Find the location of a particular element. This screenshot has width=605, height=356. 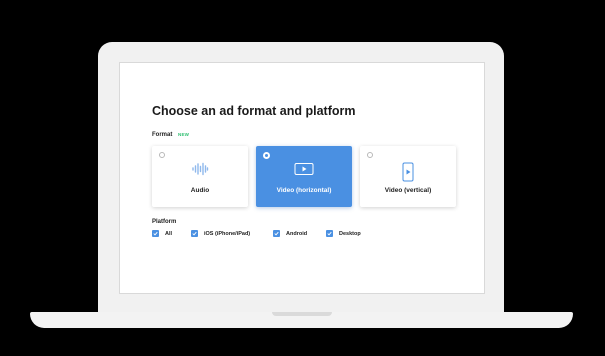

format-card-video-vertical: Video (vertical) is located at coordinates (408, 176).